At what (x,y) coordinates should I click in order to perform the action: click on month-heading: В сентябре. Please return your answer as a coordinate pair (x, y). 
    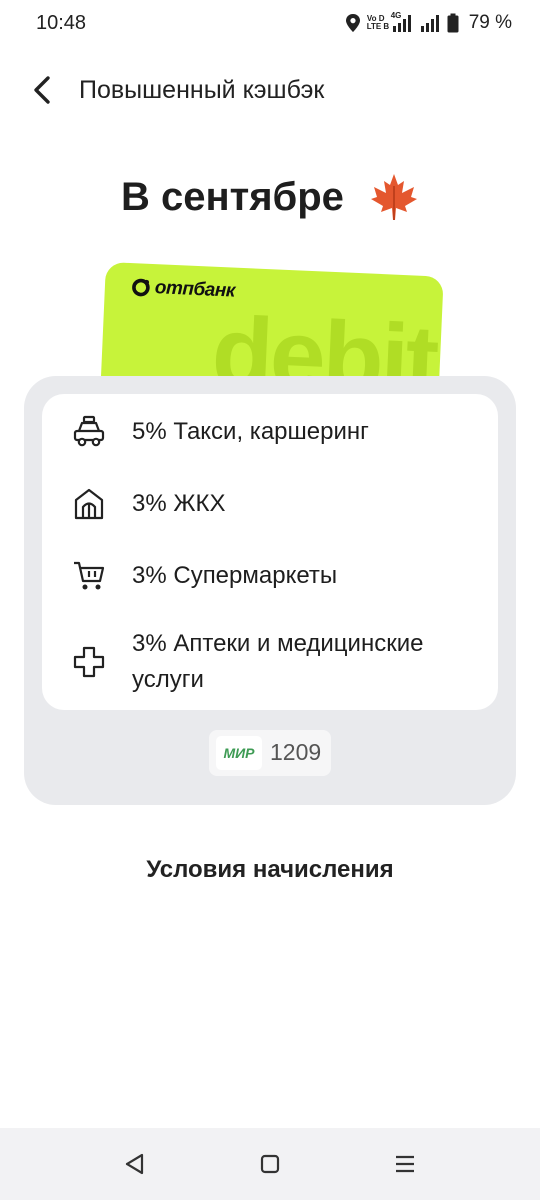
    Looking at the image, I should click on (270, 197).